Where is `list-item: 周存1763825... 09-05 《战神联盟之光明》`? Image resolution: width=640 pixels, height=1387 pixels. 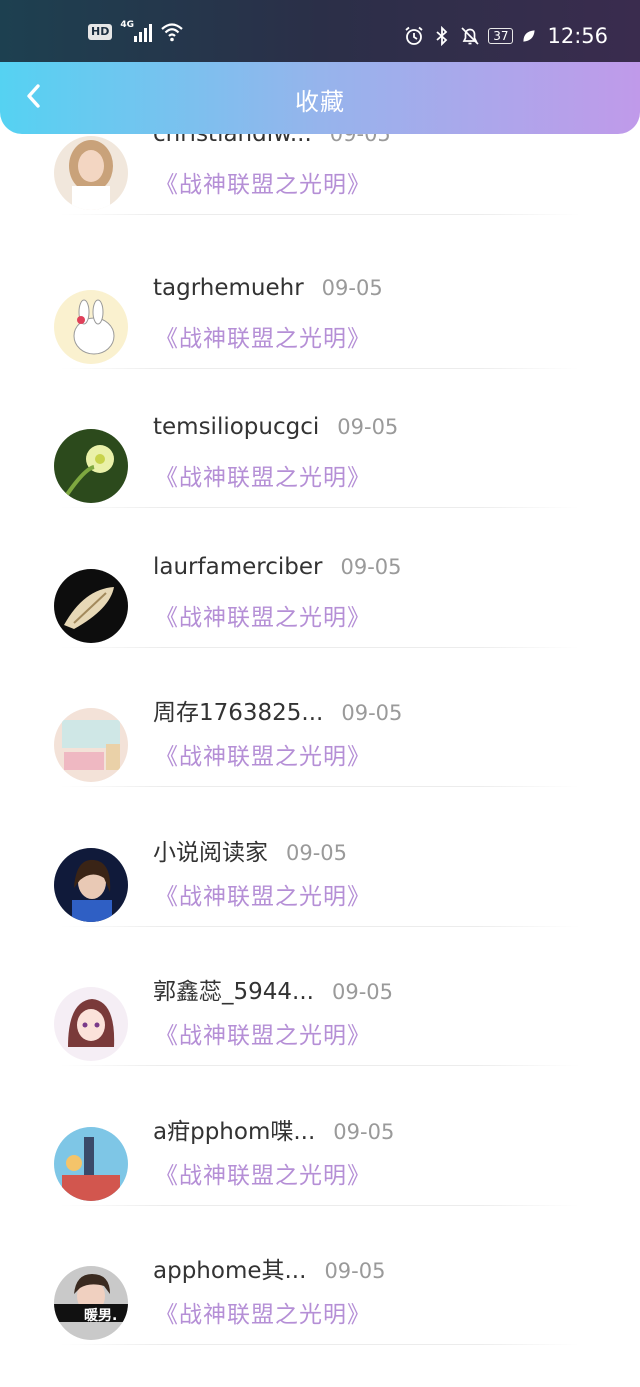
list-item: 周存1763825... 09-05 《战神联盟之光明》 is located at coordinates (320, 712).